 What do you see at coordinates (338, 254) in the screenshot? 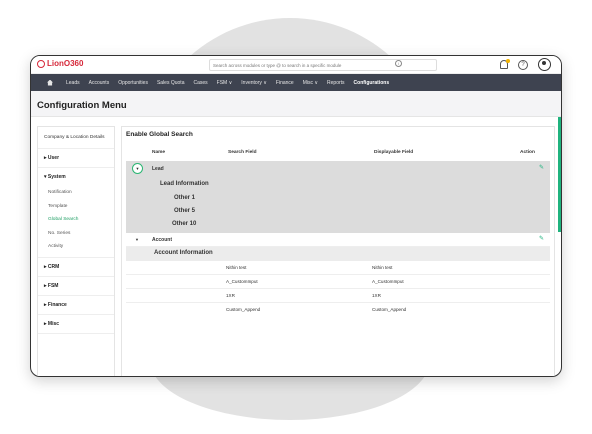
I see `group-account-information: Account Information` at bounding box center [338, 254].